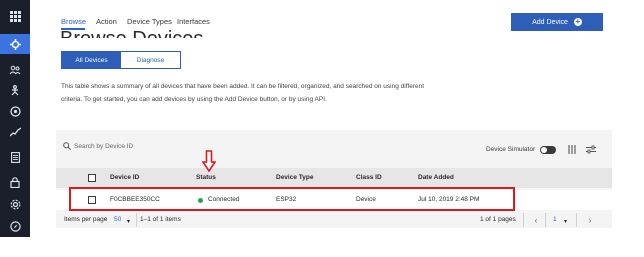  What do you see at coordinates (209, 161) in the screenshot?
I see `annotation-down-arrow-icon` at bounding box center [209, 161].